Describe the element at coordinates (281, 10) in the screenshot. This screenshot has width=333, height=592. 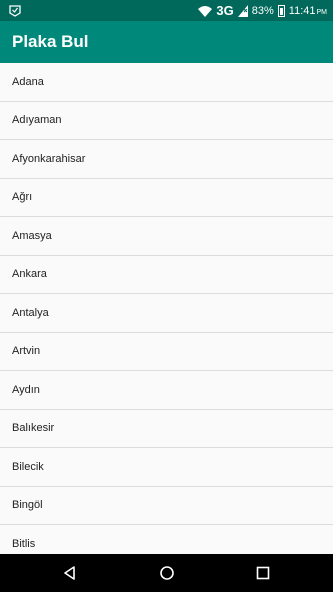
I see `battery-icon` at that location.